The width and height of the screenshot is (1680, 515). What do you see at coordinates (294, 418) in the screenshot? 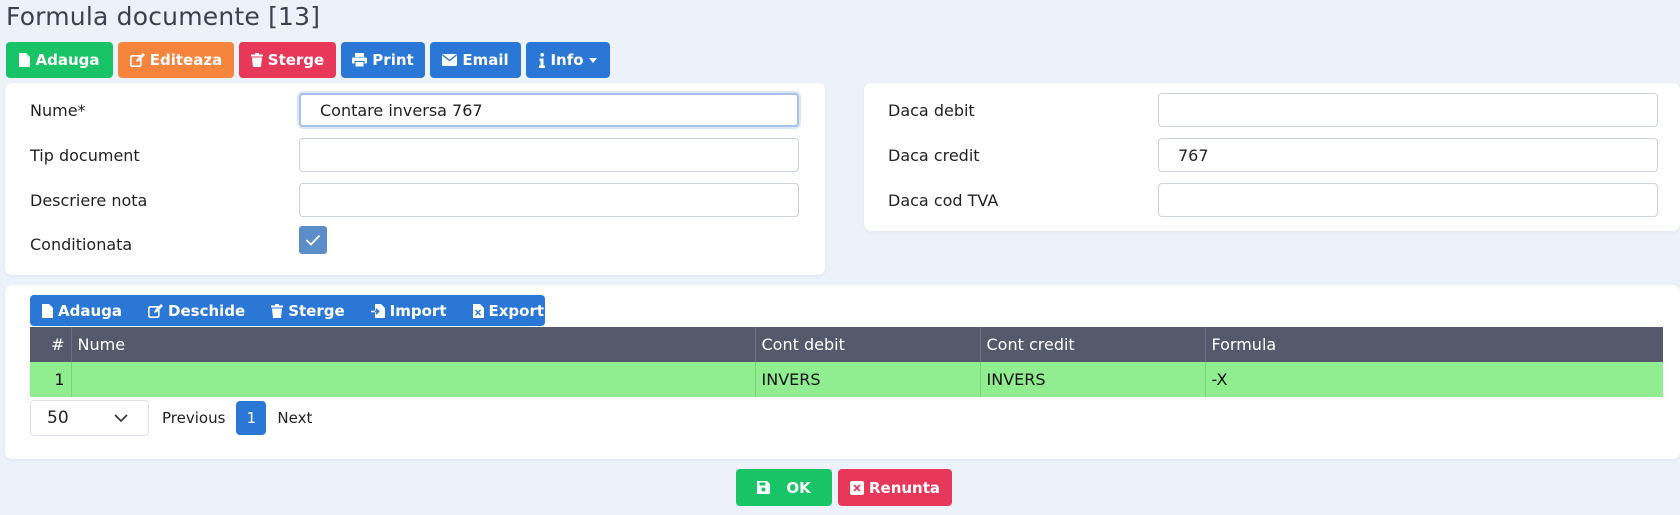
I see `next-page-link: Next` at bounding box center [294, 418].